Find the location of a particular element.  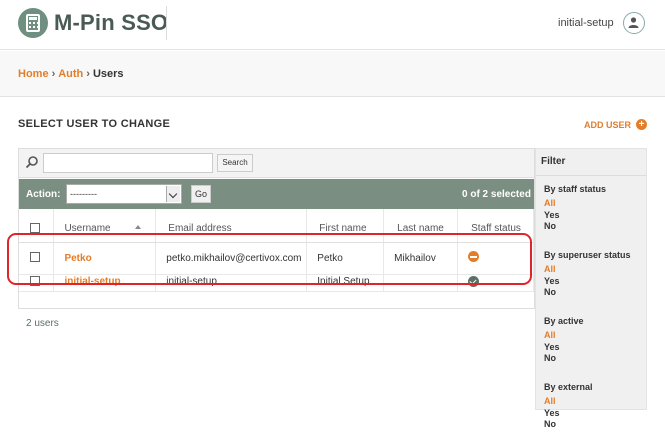

highlight-annotation is located at coordinates (269, 259).